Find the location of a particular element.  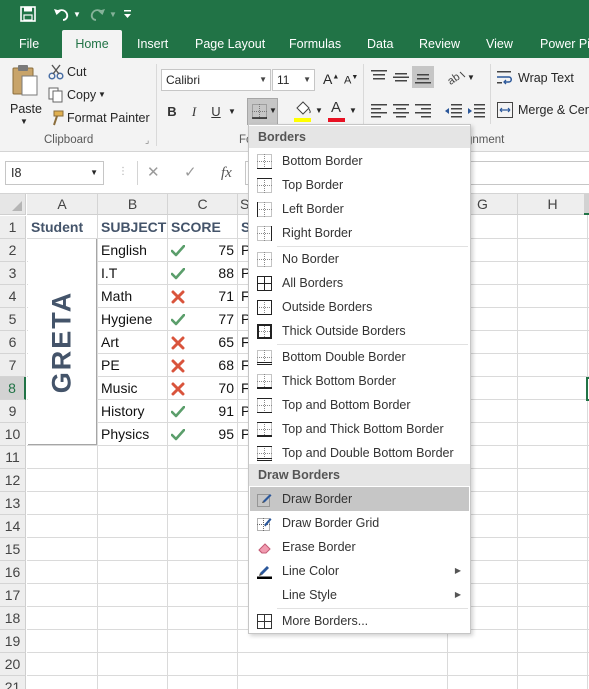

menu-item-no-border: No Border is located at coordinates (359, 259).